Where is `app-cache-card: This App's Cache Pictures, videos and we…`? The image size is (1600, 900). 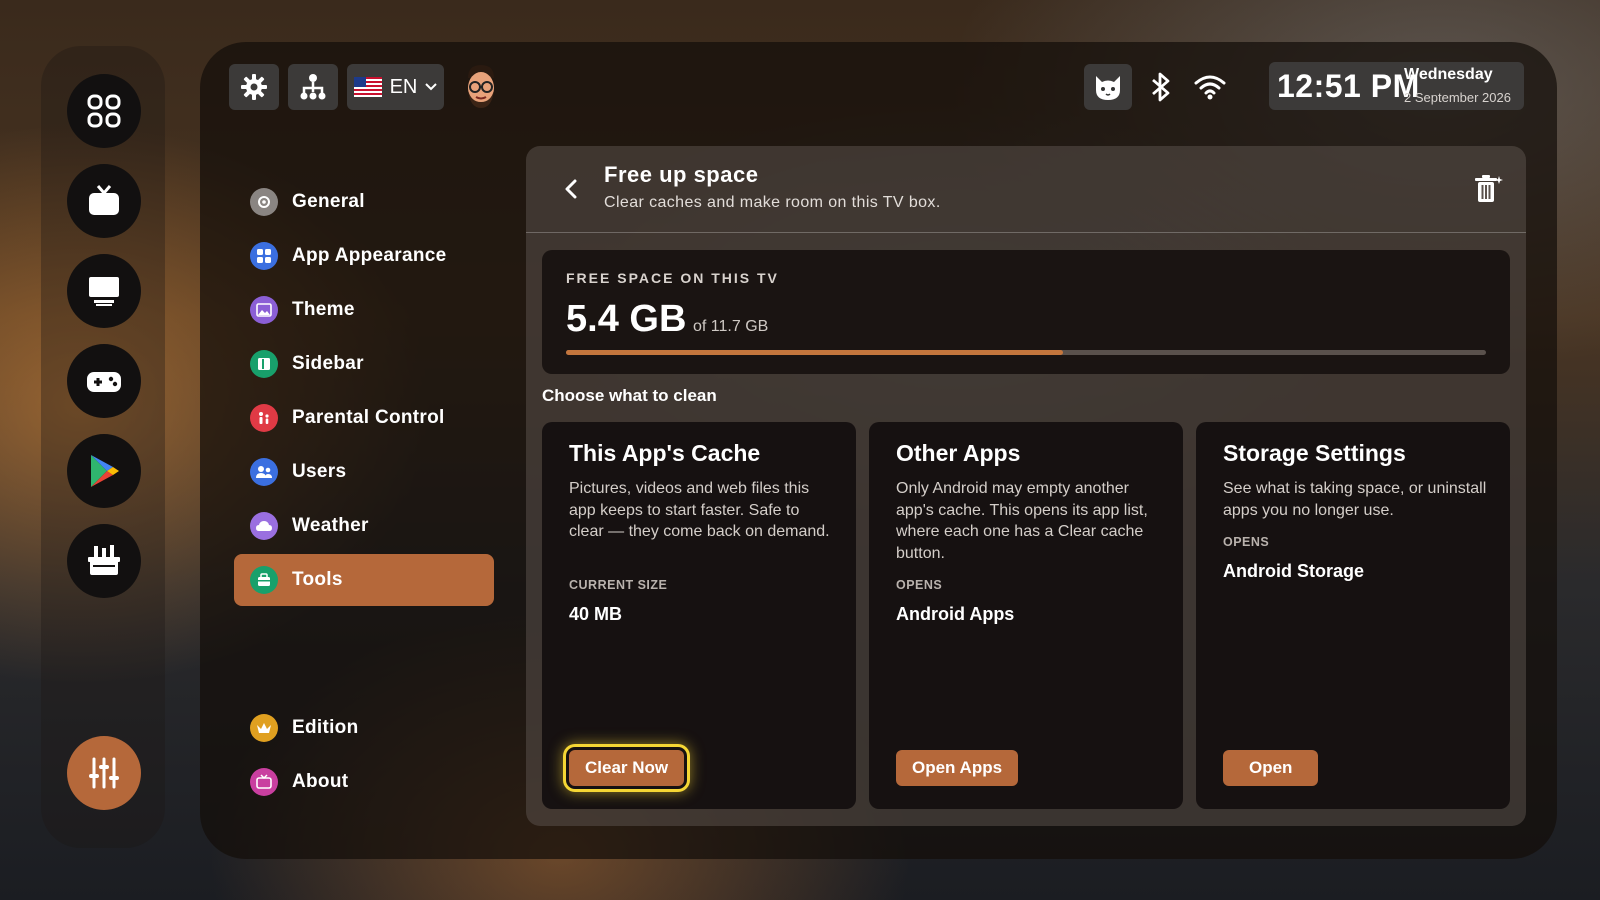 app-cache-card: This App's Cache Pictures, videos and we… is located at coordinates (699, 615).